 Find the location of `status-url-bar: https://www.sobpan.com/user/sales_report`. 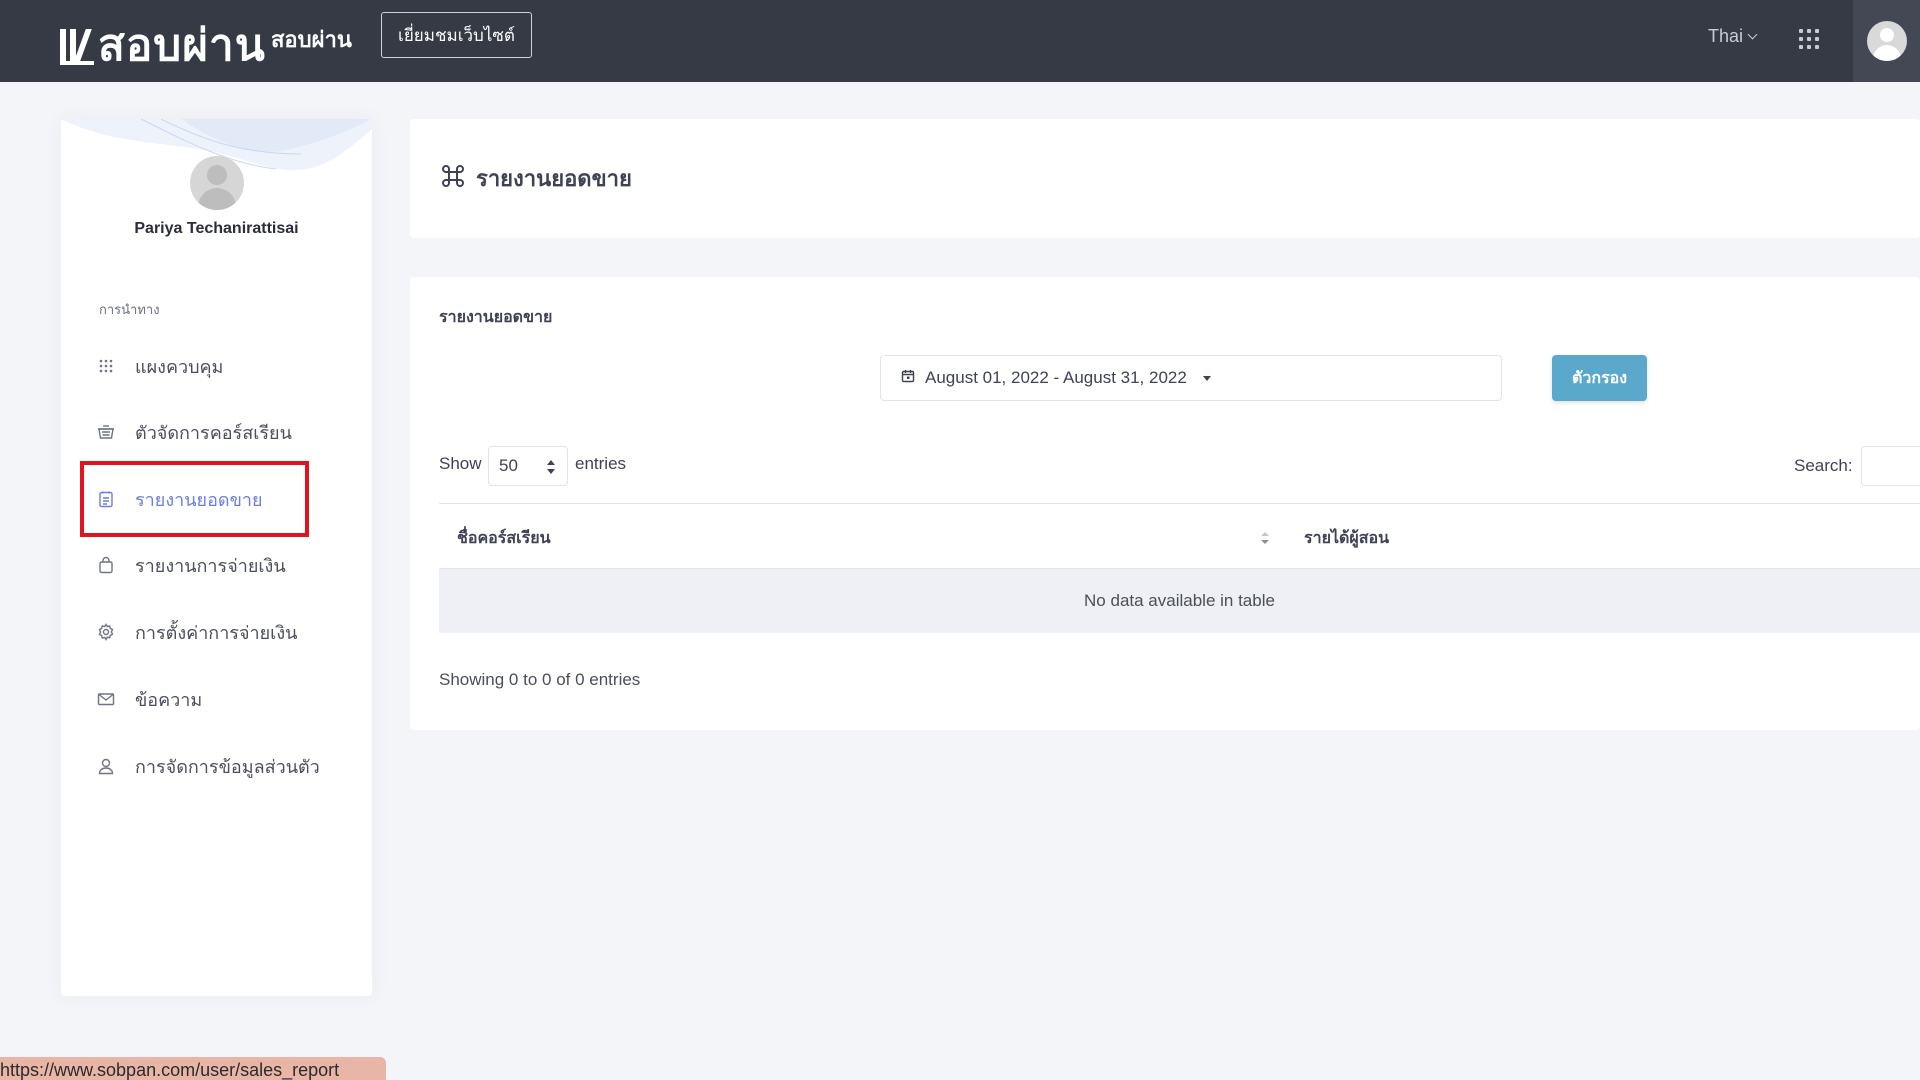

status-url-bar: https://www.sobpan.com/user/sales_report is located at coordinates (193, 1068).